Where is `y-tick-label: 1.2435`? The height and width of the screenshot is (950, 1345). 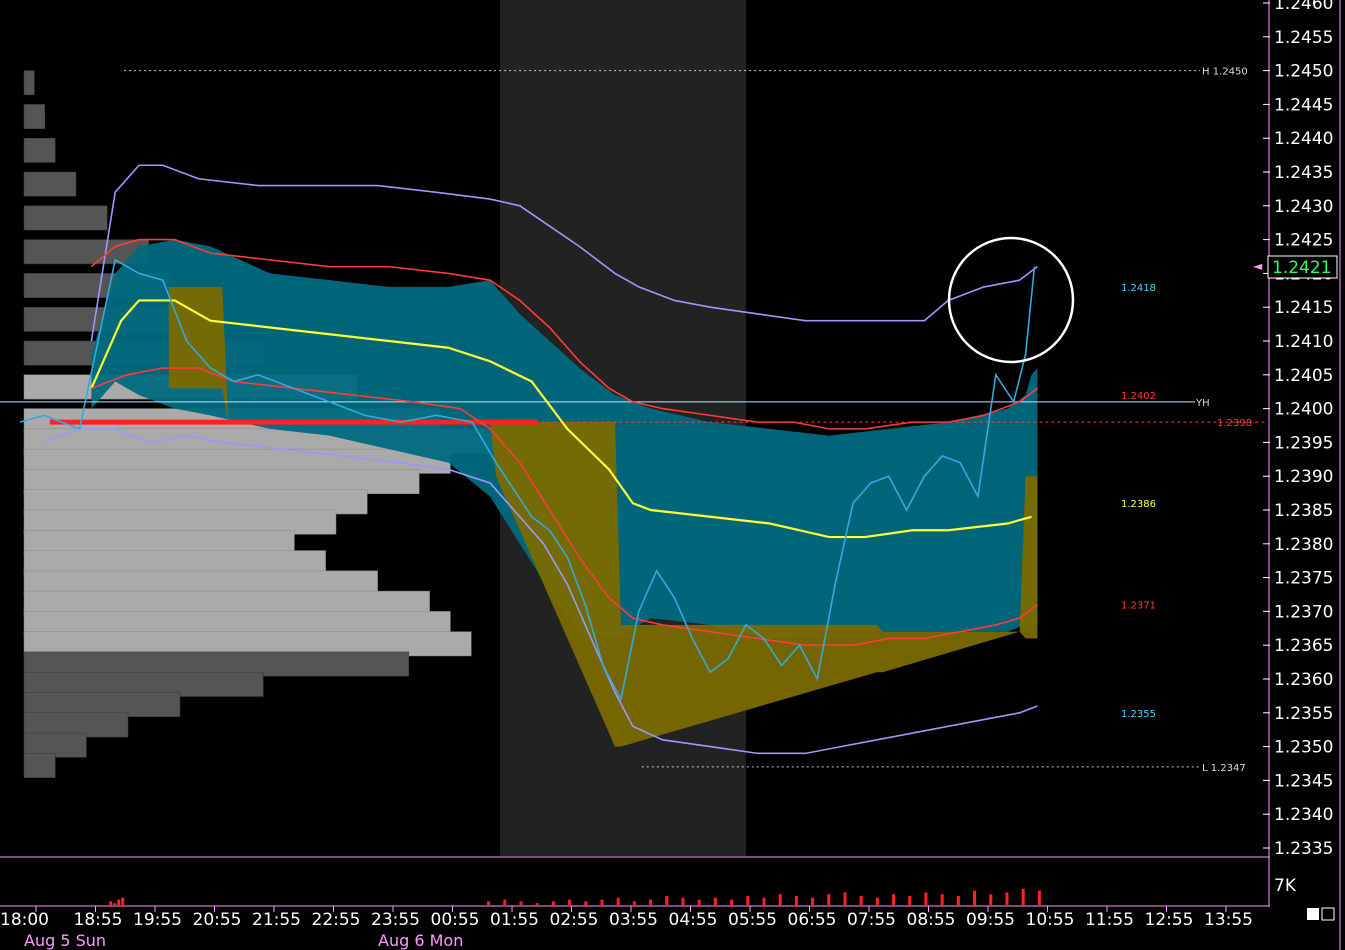
y-tick-label: 1.2435 is located at coordinates (1303, 173).